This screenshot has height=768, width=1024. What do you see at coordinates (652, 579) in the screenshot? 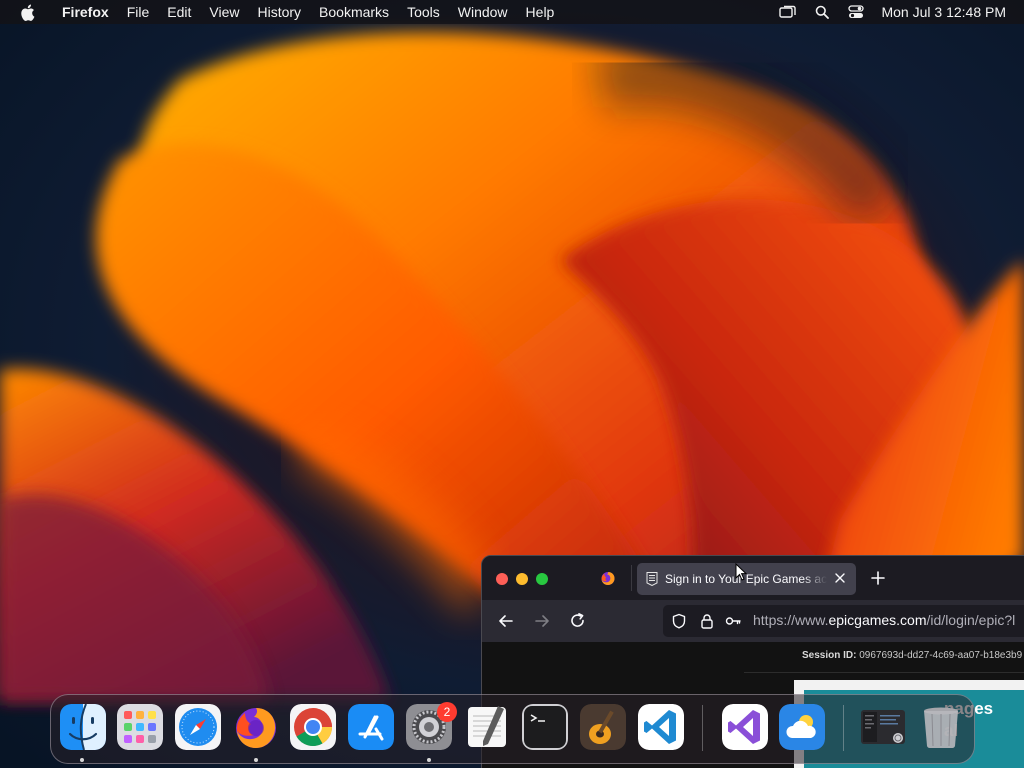
I see `epic-games-favicon` at bounding box center [652, 579].